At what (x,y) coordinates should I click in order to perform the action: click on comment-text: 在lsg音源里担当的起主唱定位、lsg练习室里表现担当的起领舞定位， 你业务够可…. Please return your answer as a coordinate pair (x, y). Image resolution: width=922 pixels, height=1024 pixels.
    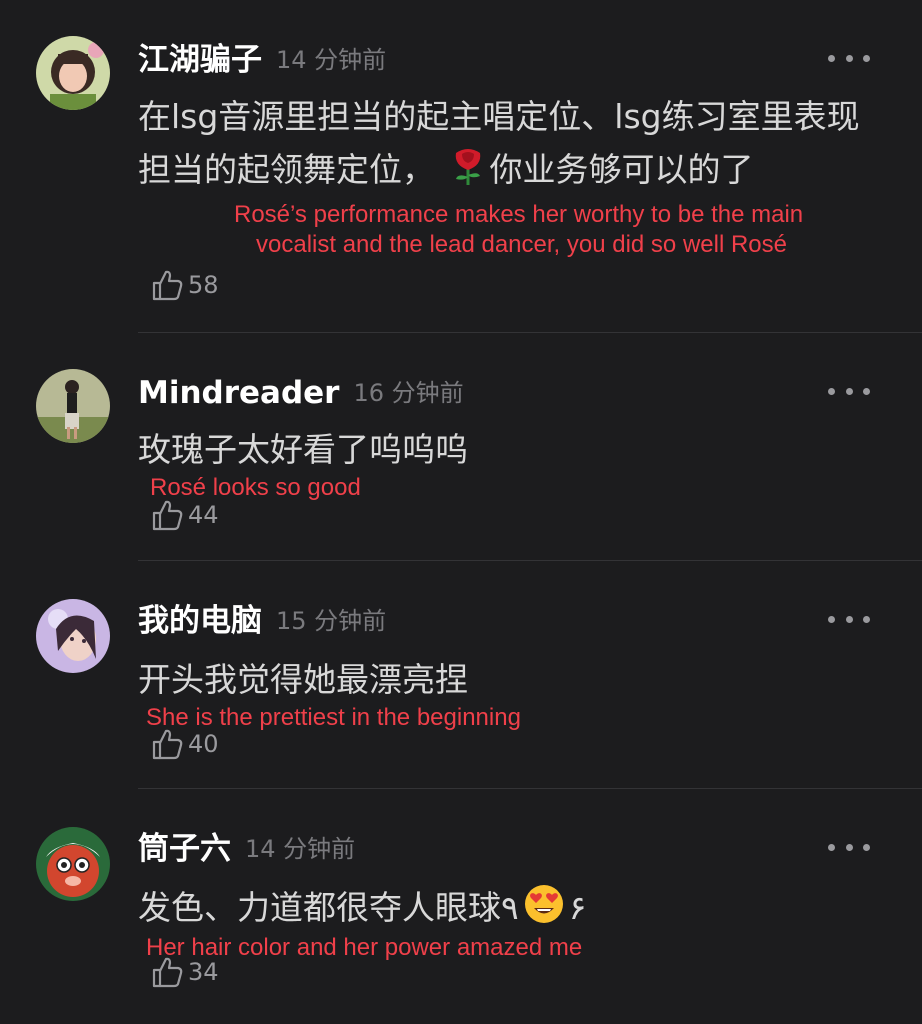
    Looking at the image, I should click on (503, 143).